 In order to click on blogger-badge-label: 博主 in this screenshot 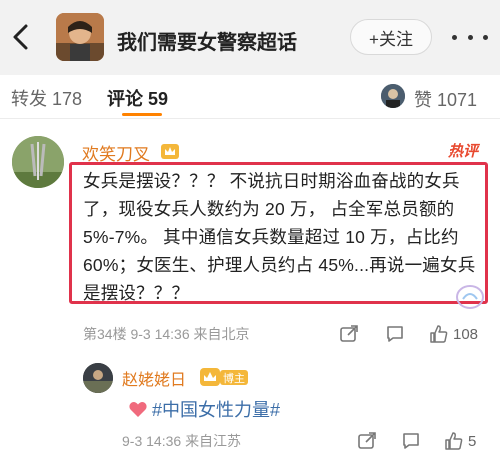, I will do `click(234, 378)`.